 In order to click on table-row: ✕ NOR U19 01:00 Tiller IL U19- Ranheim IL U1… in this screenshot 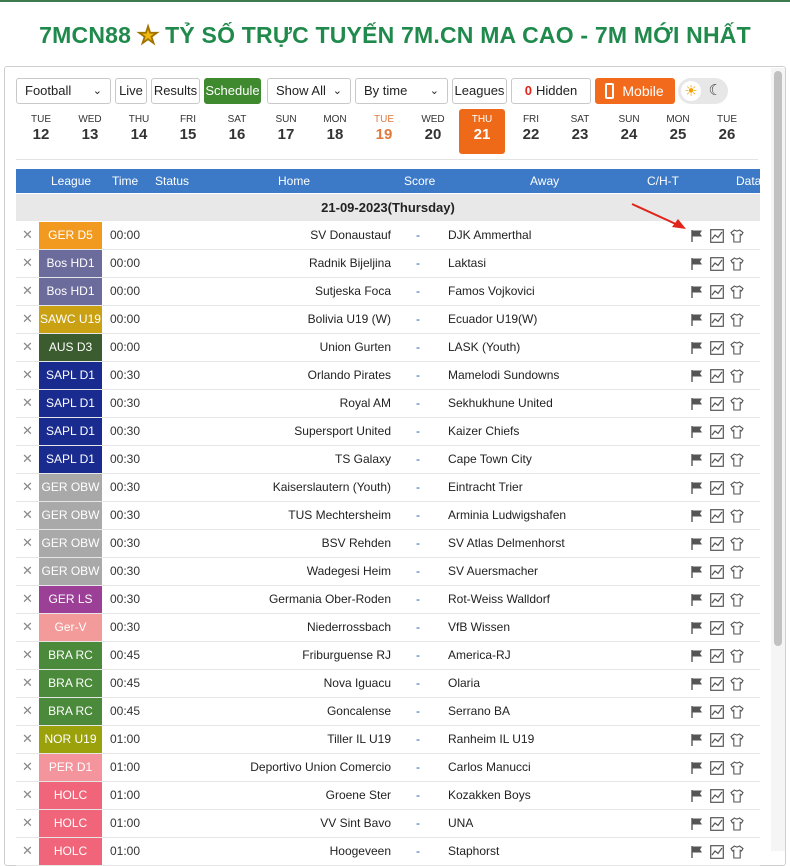, I will do `click(388, 740)`.